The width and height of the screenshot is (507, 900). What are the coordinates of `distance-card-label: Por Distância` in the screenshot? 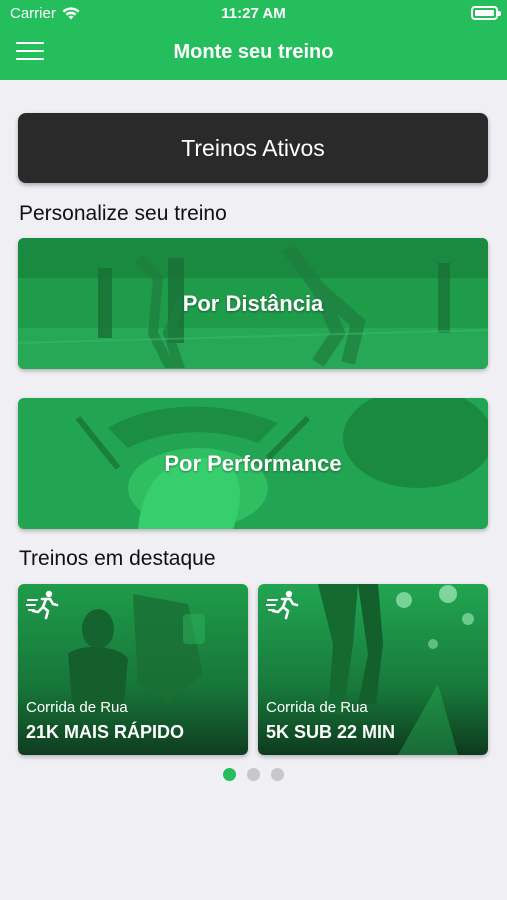 It's located at (253, 303).